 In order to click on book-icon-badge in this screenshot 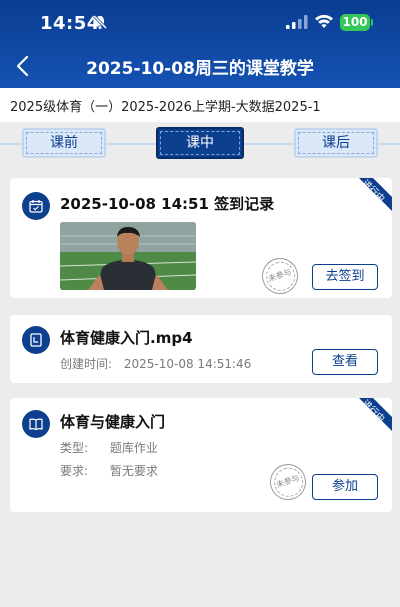, I will do `click(36, 424)`.